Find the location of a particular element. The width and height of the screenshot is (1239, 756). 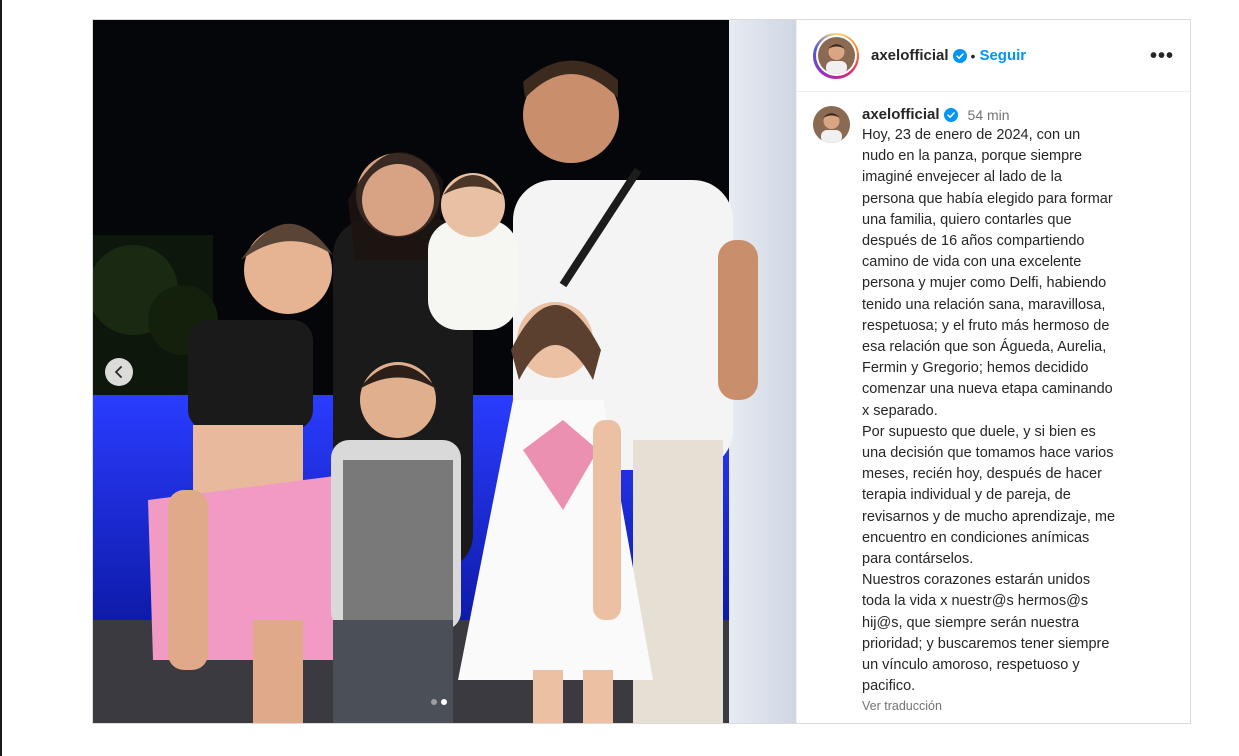

header-user-block: axelofficial • Seguir is located at coordinates (948, 55).